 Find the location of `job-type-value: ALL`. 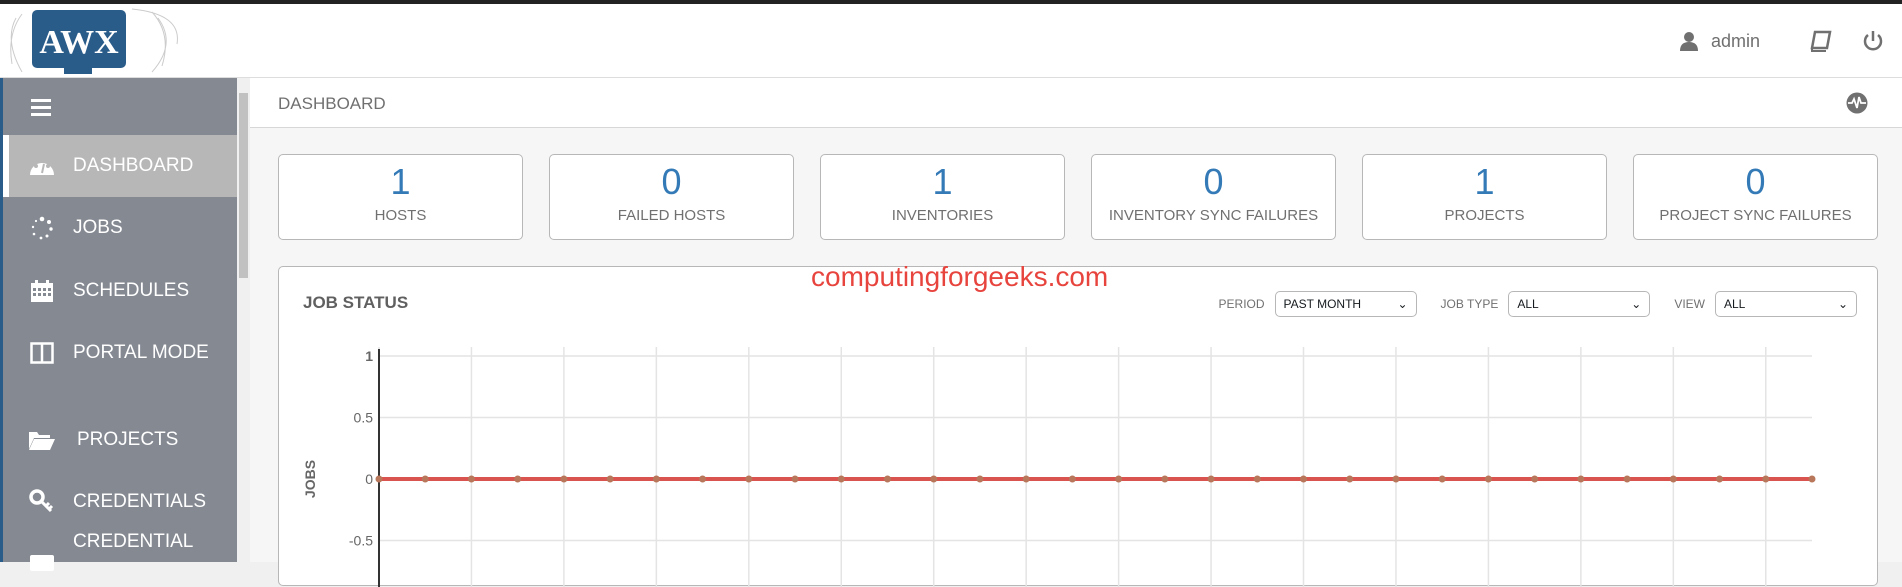

job-type-value: ALL is located at coordinates (1528, 304).